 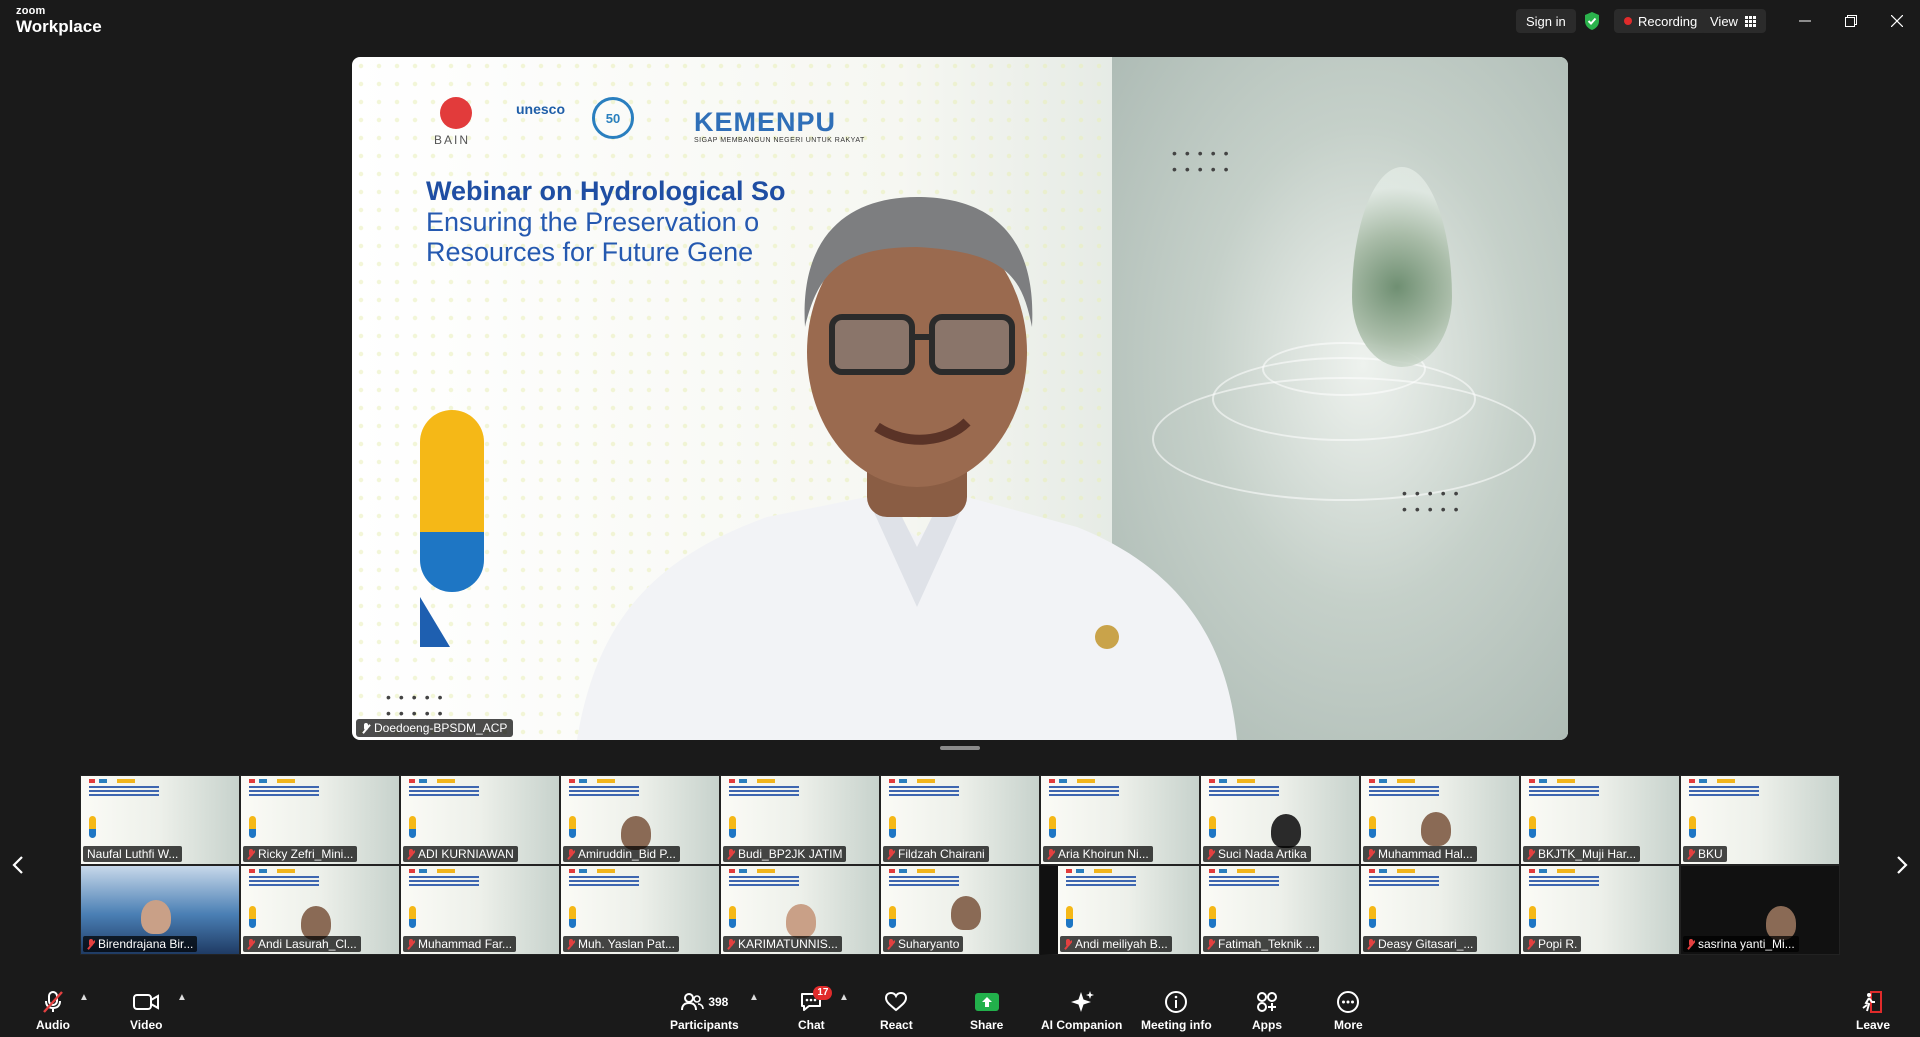 What do you see at coordinates (844, 997) in the screenshot?
I see `chat-options-caret: ▲` at bounding box center [844, 997].